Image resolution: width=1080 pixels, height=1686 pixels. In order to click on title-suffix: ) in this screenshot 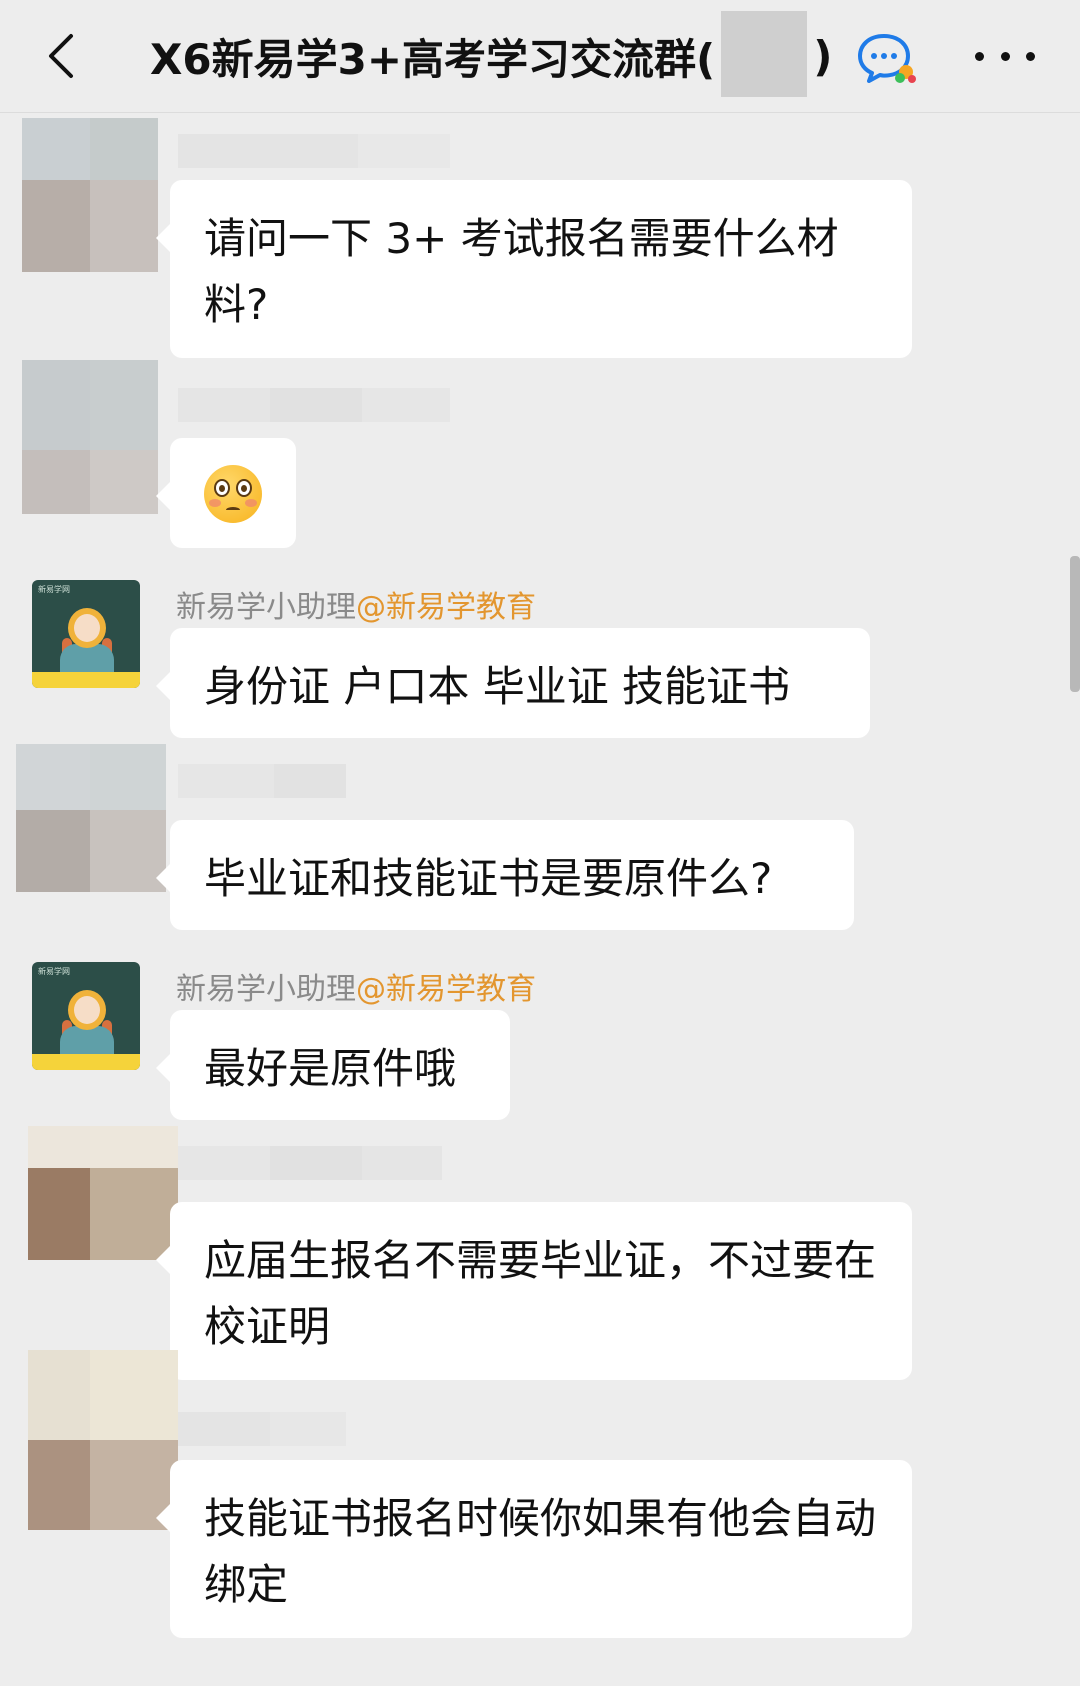, I will do `click(823, 56)`.